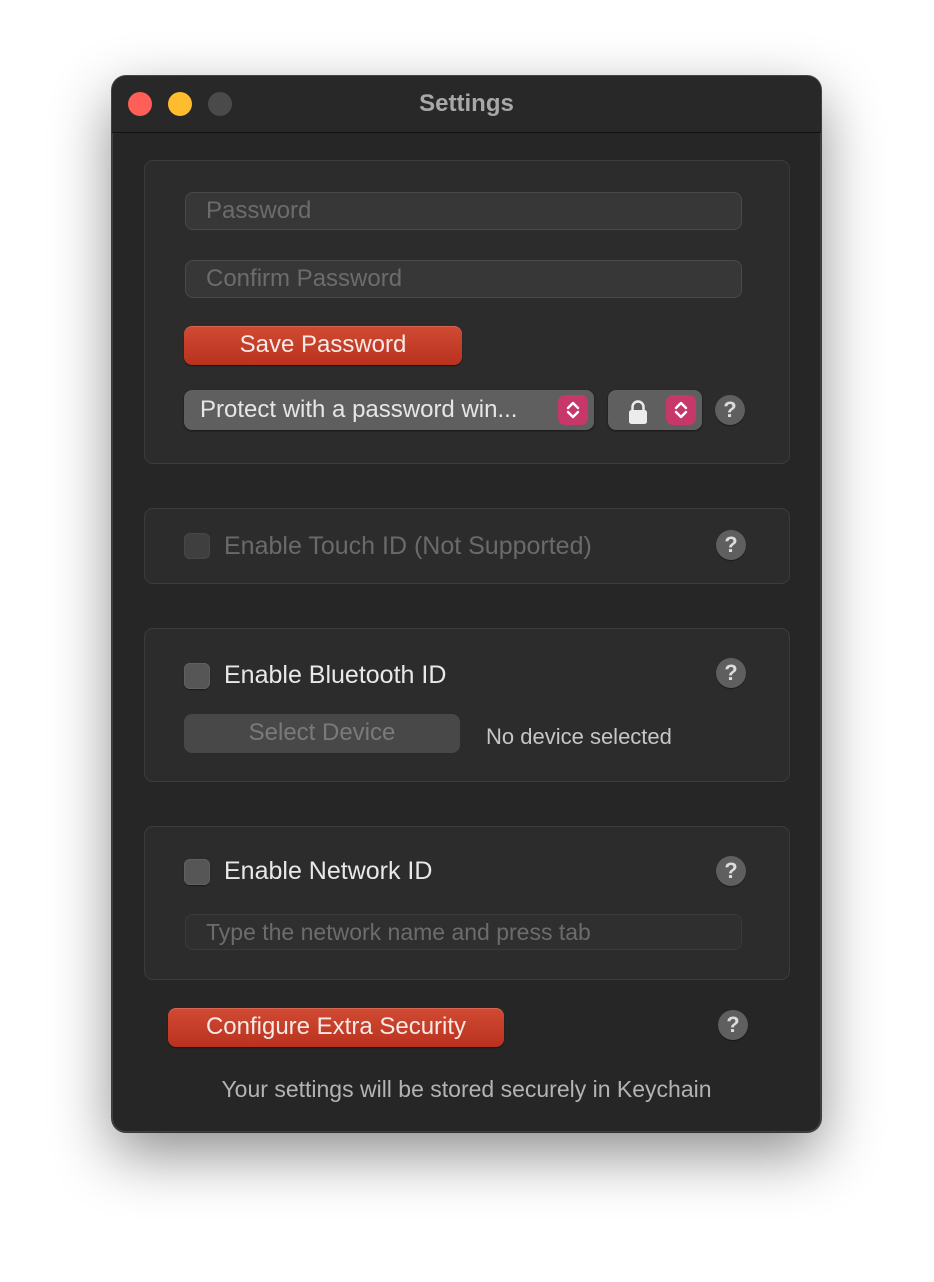 Image resolution: width=934 pixels, height=1282 pixels. Describe the element at coordinates (336, 1027) in the screenshot. I see `configure-extra-security-button: Configure Extra Security` at that location.